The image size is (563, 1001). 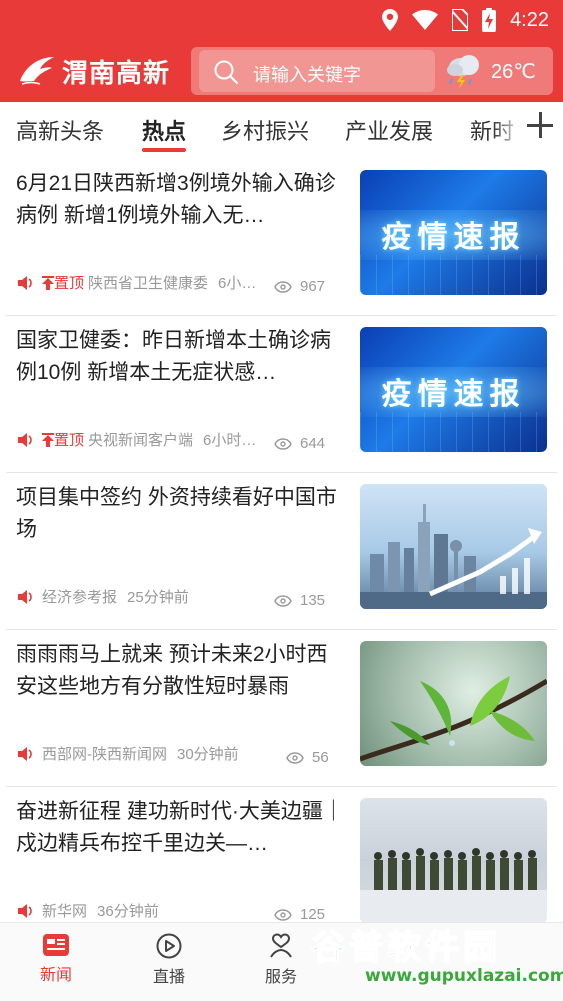 I want to click on view-count: 135, so click(x=299, y=600).